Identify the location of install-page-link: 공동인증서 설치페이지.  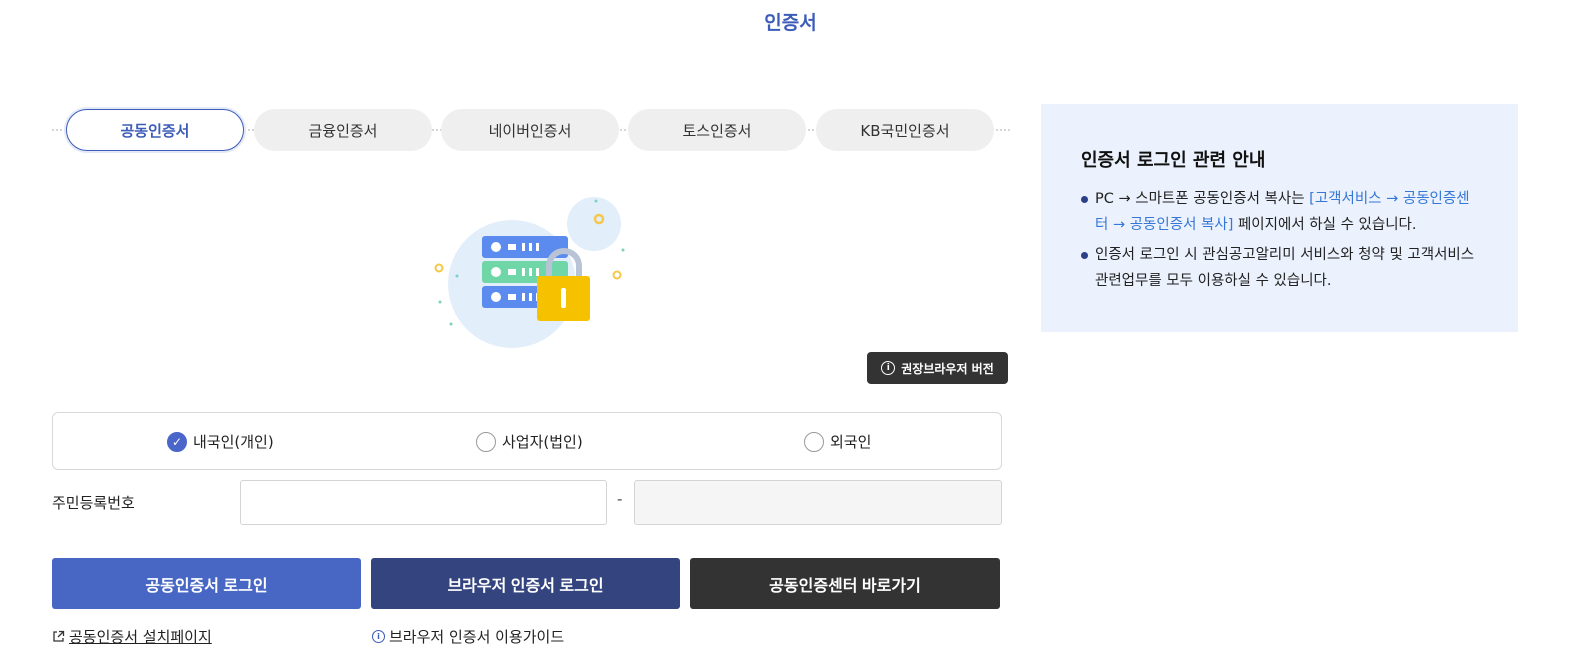
(132, 636).